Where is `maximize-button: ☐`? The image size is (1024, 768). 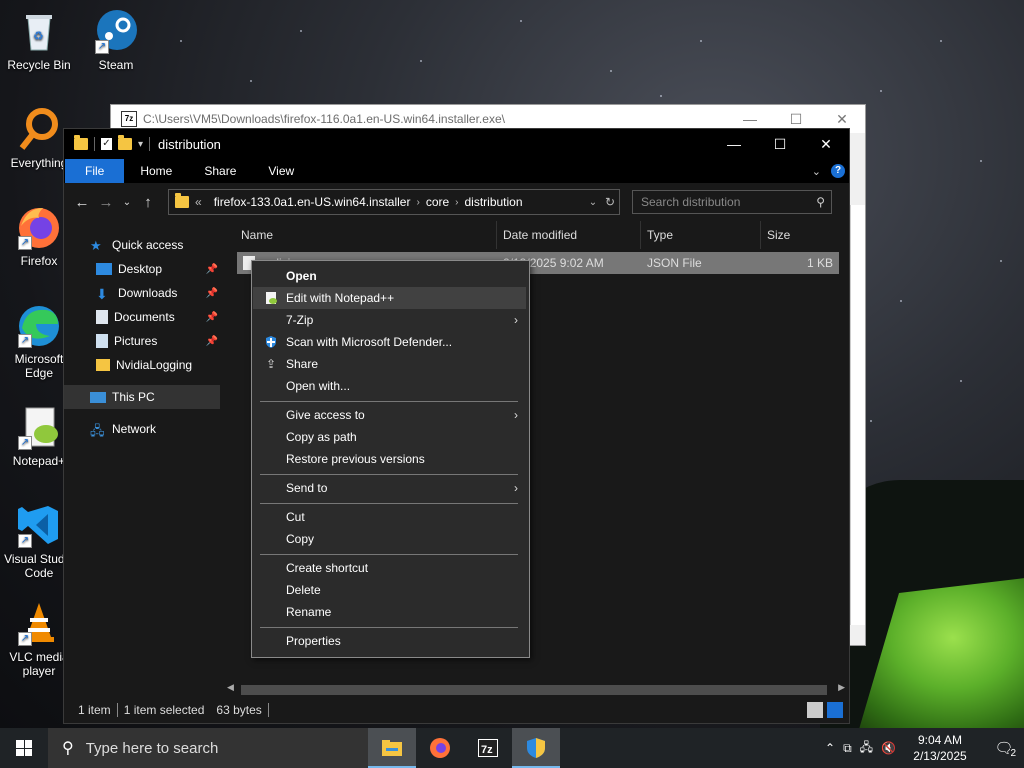
maximize-button: ☐ is located at coordinates (780, 144).